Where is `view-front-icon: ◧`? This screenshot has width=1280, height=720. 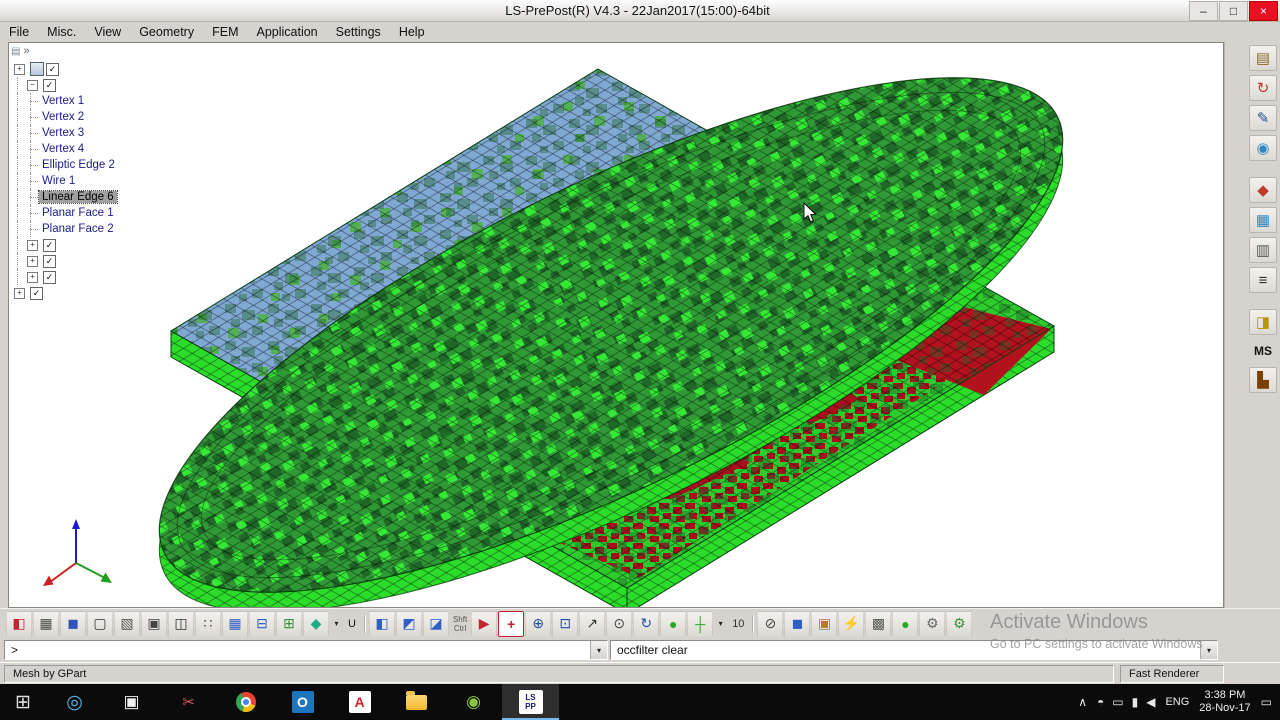
view-front-icon: ◧ is located at coordinates (381, 623).